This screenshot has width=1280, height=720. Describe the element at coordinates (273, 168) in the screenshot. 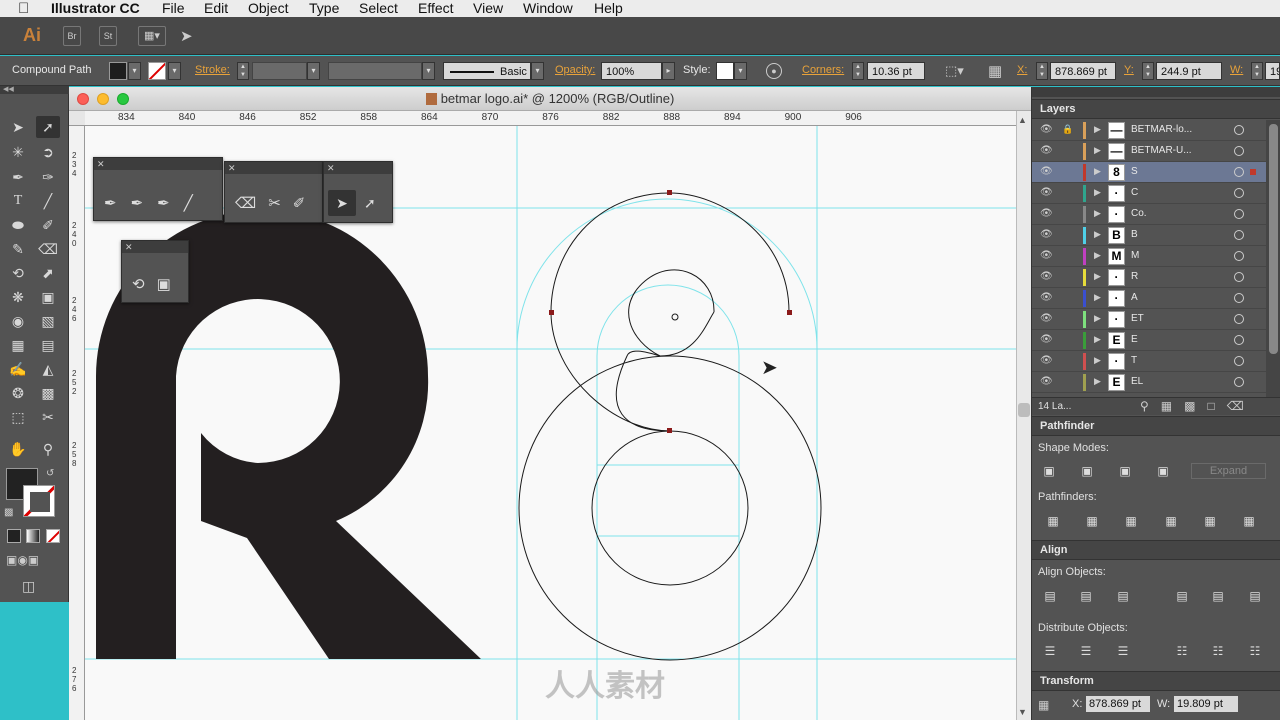

I see `eraser-tools-panel-header: ✕` at that location.